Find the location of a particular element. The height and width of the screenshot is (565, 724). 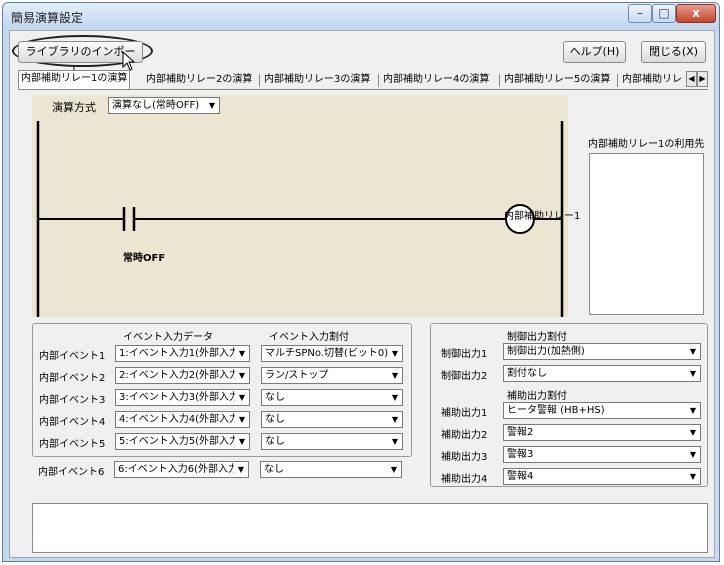

event-row-label: 内部イベント4 is located at coordinates (72, 422).